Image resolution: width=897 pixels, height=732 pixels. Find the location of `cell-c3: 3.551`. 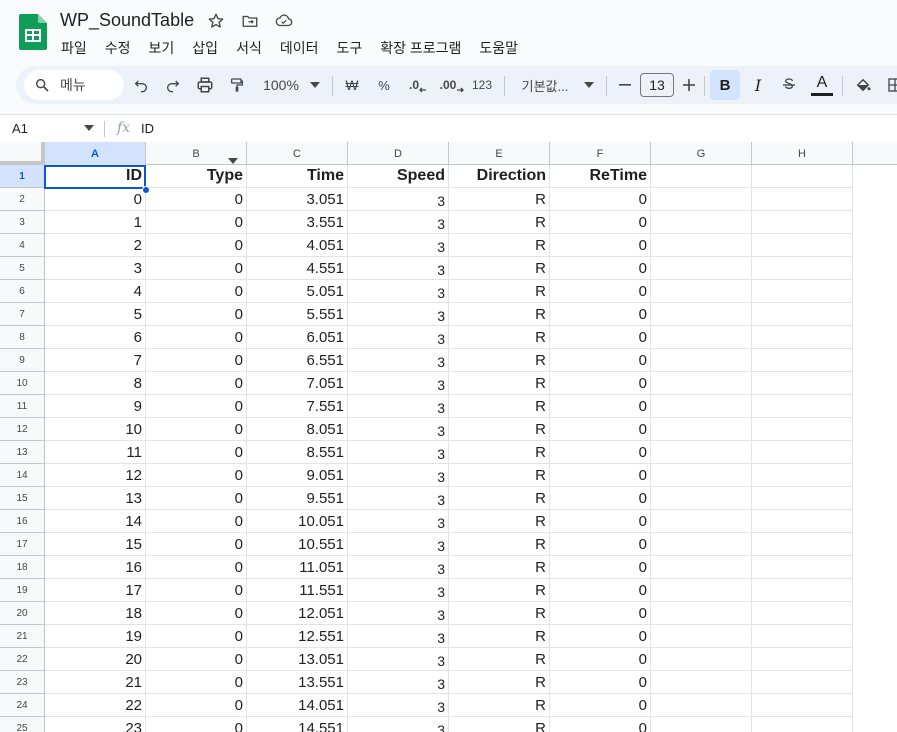

cell-c3: 3.551 is located at coordinates (297, 222).